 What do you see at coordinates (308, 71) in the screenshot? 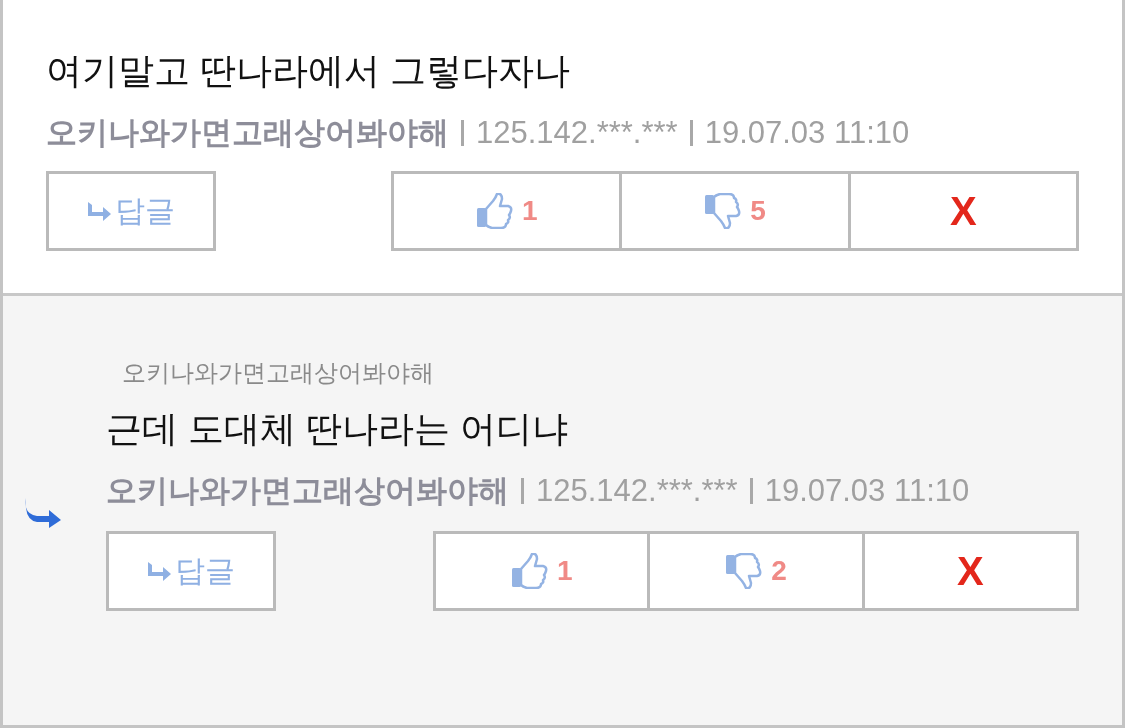
I see `comment-text: 여기말고 딴나라에서 그렇다자나` at bounding box center [308, 71].